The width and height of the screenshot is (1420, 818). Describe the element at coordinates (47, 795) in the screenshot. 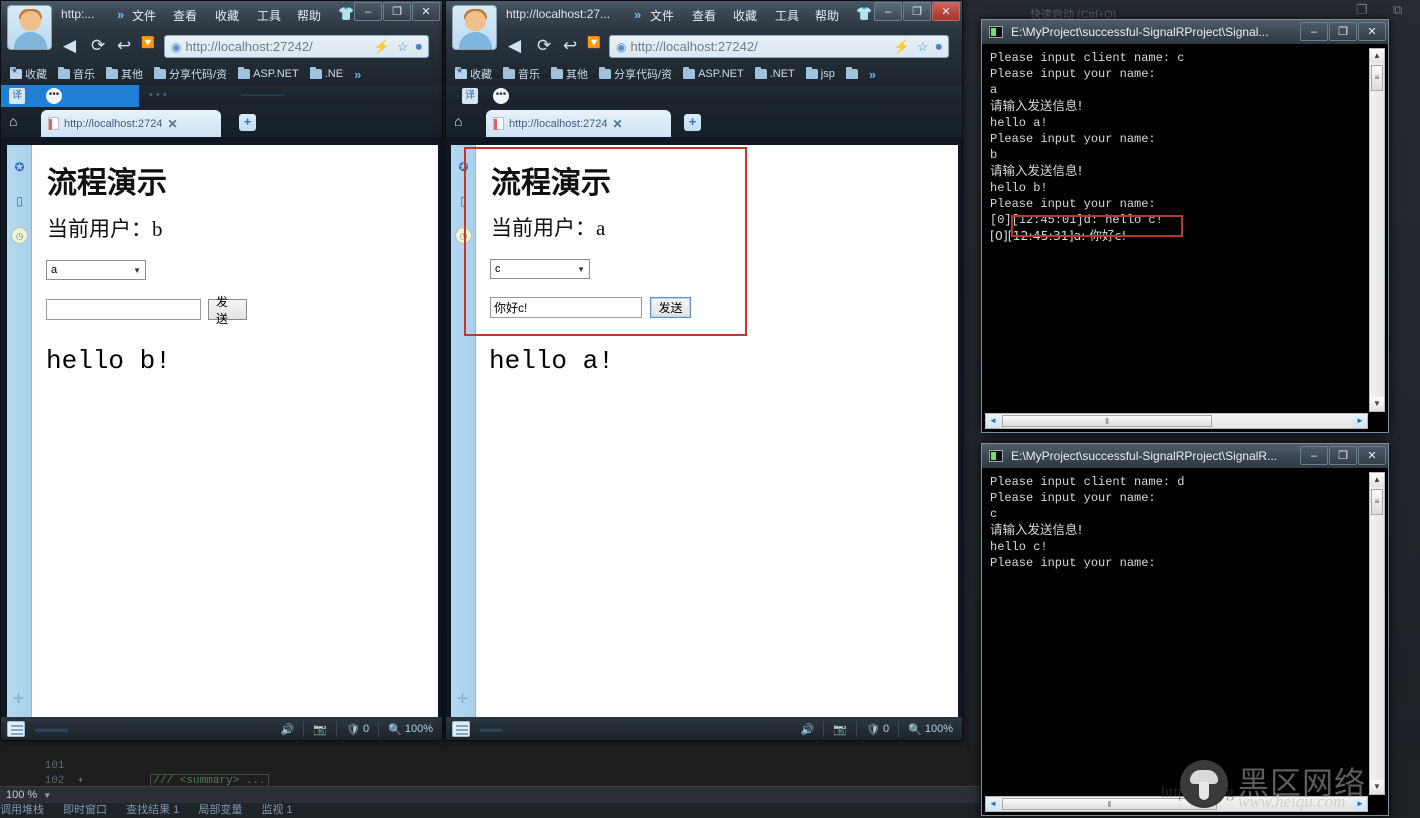

I see `chevron-down-icon: ▼` at that location.